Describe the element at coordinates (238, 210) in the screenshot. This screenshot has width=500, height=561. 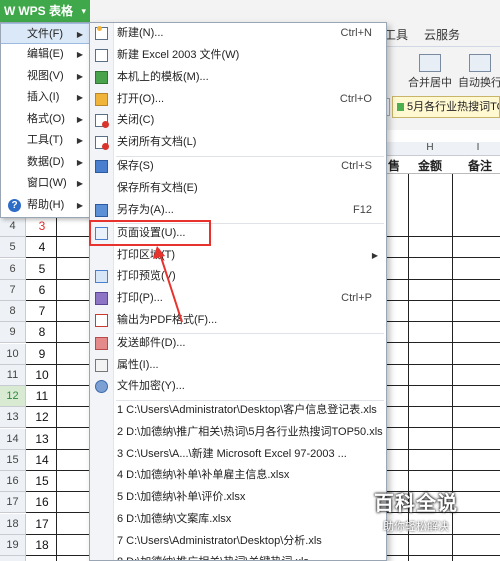
I see `menu-item-save-as: 另存为(A)... F12` at that location.